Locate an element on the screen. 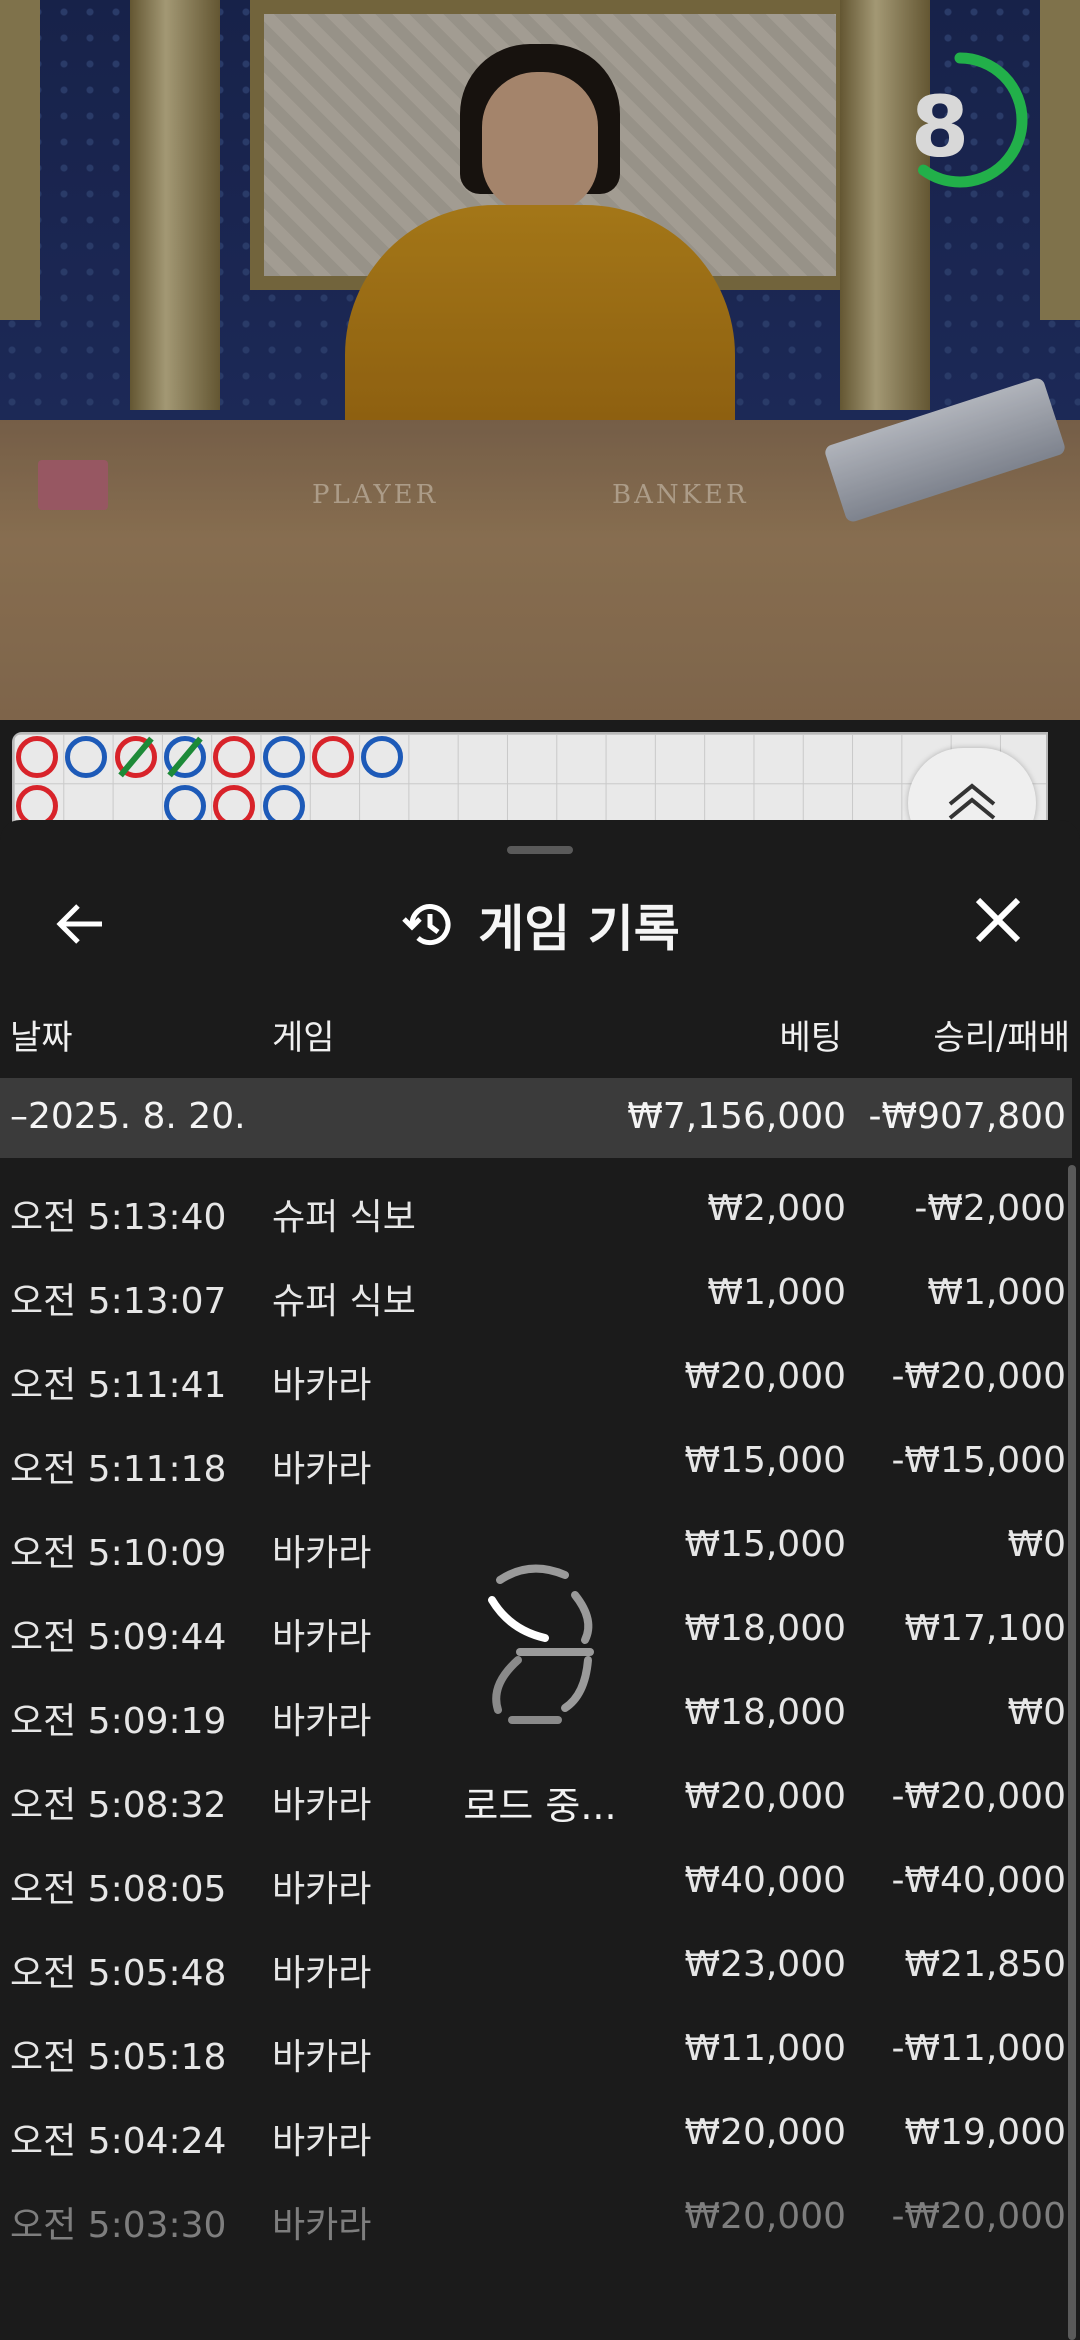 The height and width of the screenshot is (2340, 1080). row-time: 오전 5:04:24 is located at coordinates (118, 2141).